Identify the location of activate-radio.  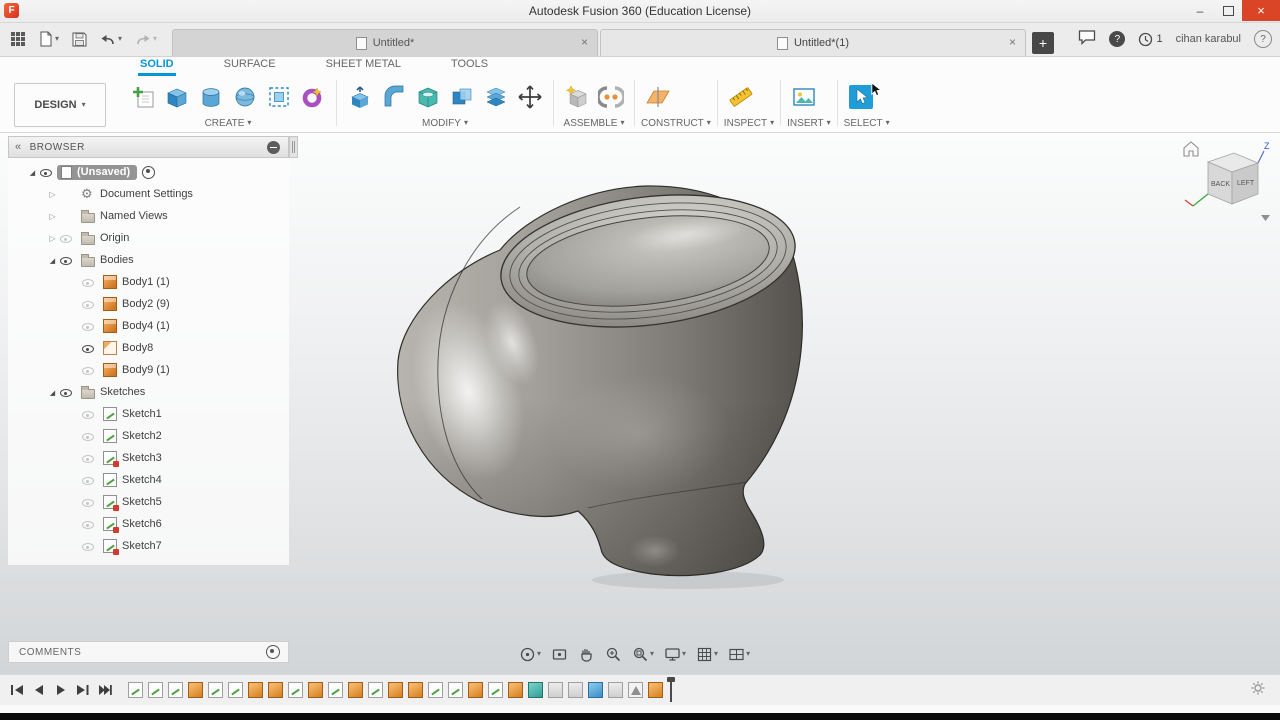
(149, 172).